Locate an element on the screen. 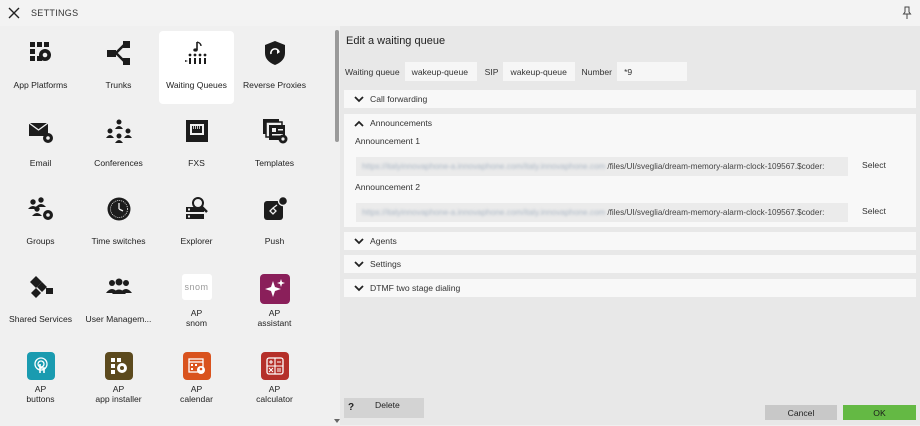 The width and height of the screenshot is (920, 426). push-icon is located at coordinates (275, 209).